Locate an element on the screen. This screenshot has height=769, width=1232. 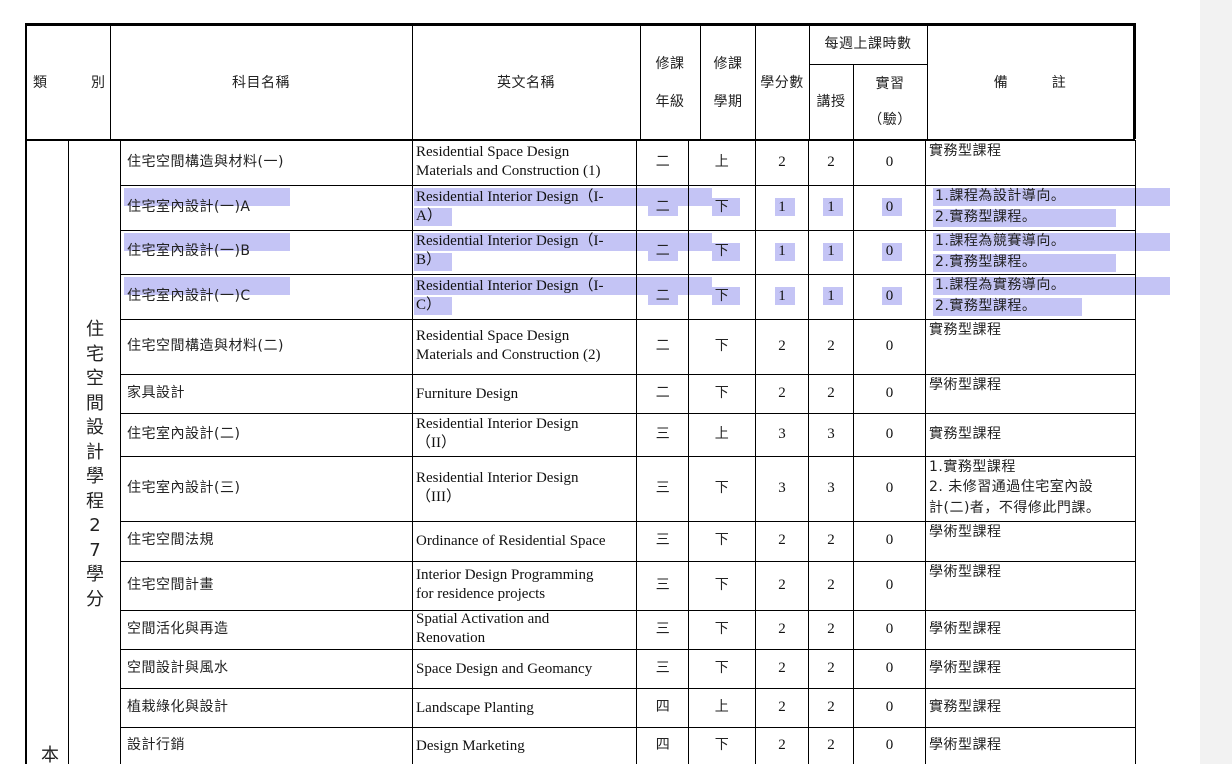
remarks-line1: 1.實務型課程 is located at coordinates (972, 467).